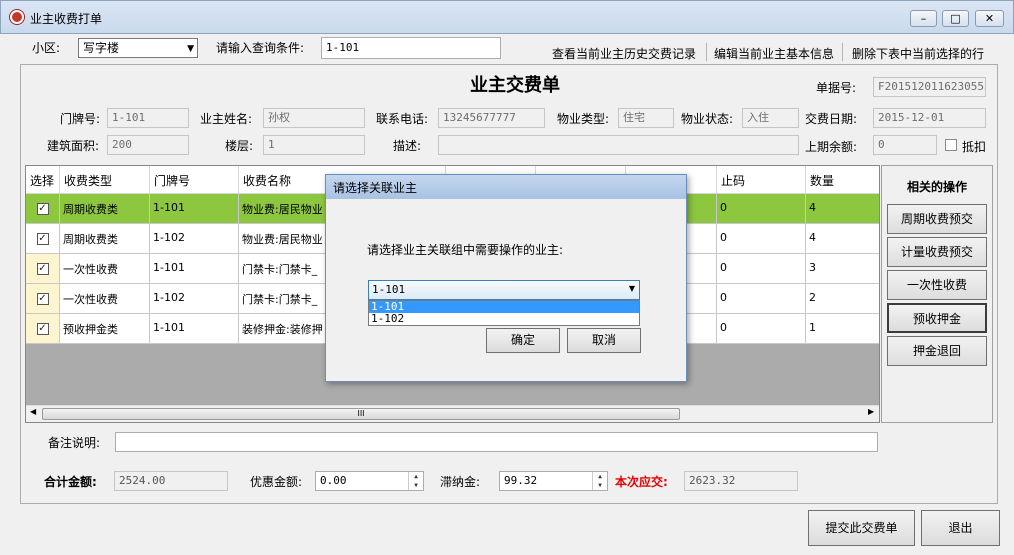 The height and width of the screenshot is (555, 1014). What do you see at coordinates (506, 187) in the screenshot?
I see `dialog-title: 请选择关联业主` at bounding box center [506, 187].